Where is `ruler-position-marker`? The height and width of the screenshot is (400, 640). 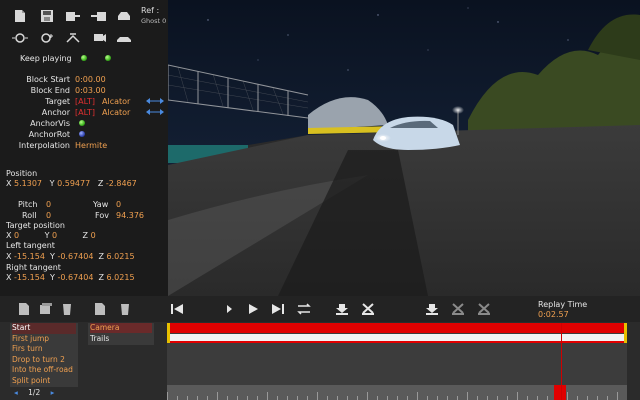 ruler-position-marker is located at coordinates (560, 392).